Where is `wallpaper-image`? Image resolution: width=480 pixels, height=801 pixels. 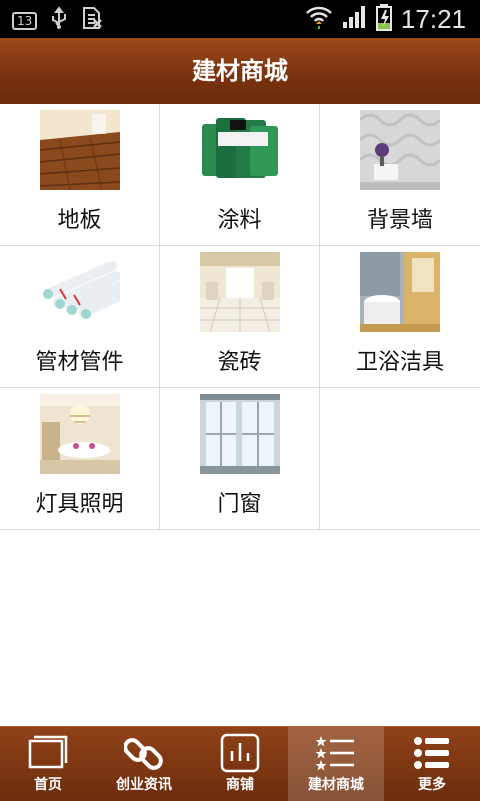 wallpaper-image is located at coordinates (400, 150).